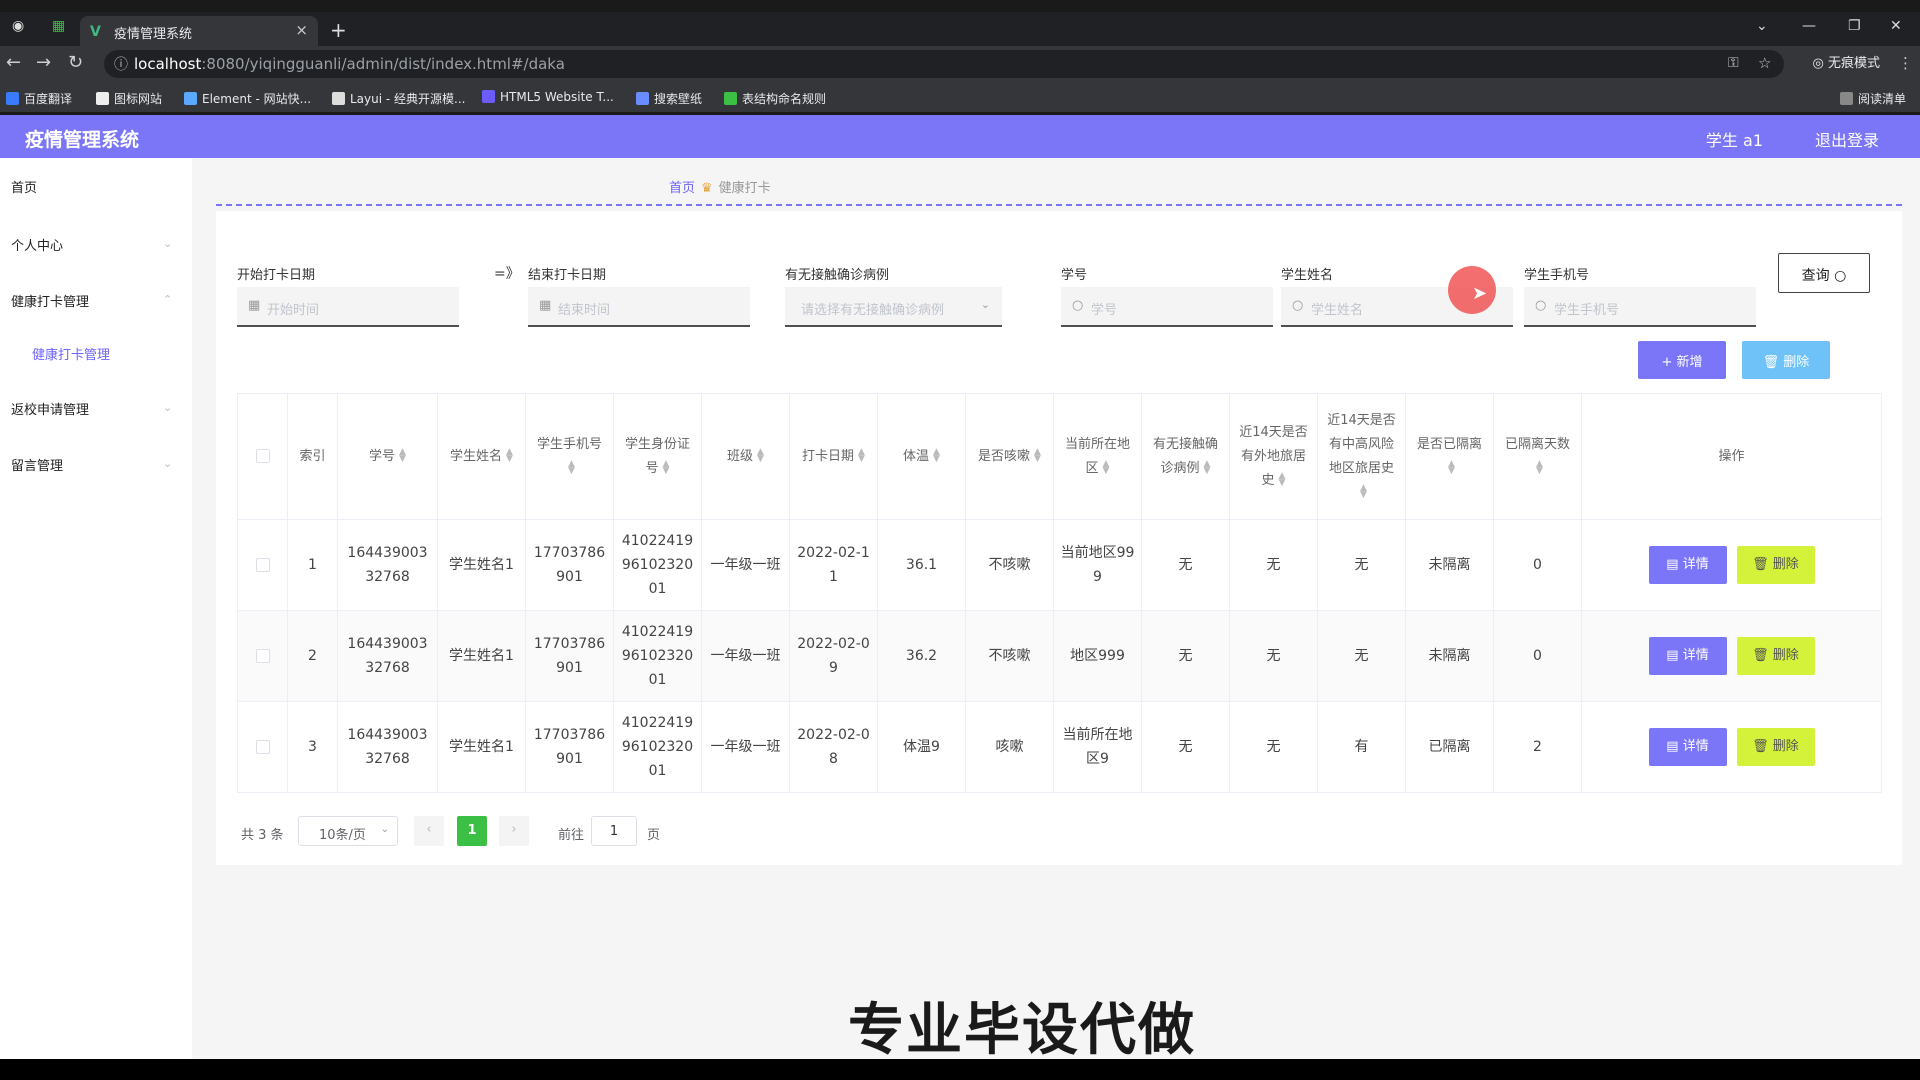 The height and width of the screenshot is (1080, 1920). I want to click on bookmark-item: 搜索壁纸, so click(669, 98).